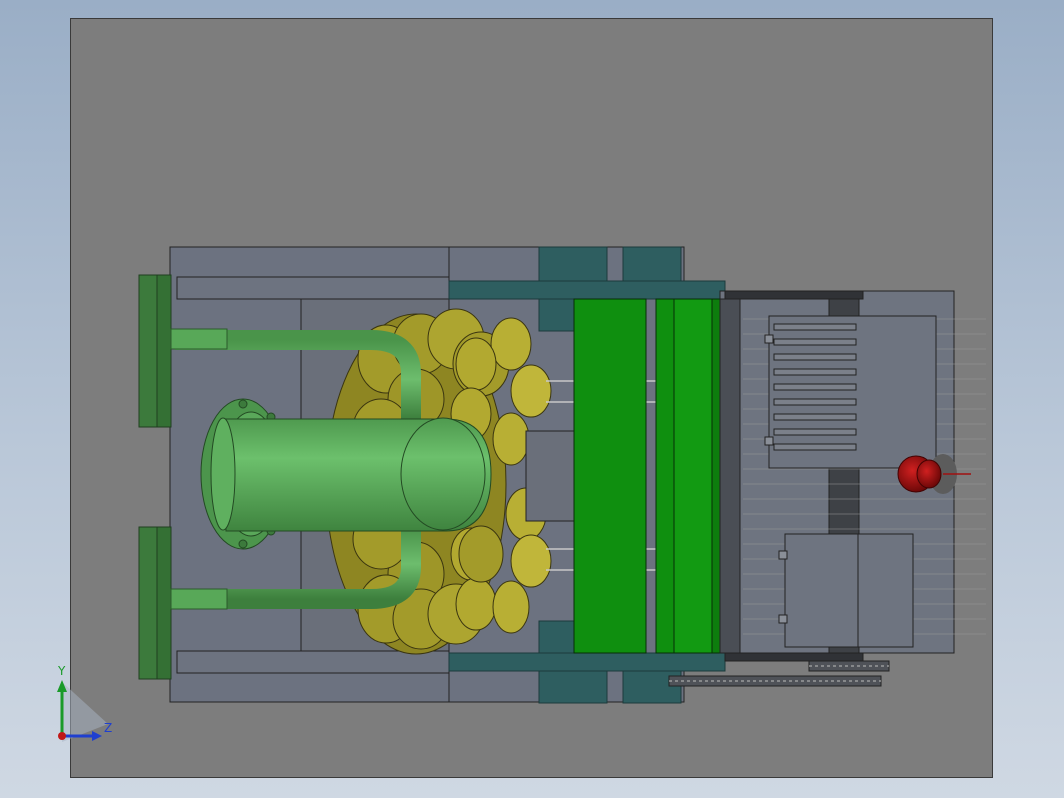 The width and height of the screenshot is (1064, 798). What do you see at coordinates (155, 603) in the screenshot?
I see `left-flange-bottom` at bounding box center [155, 603].